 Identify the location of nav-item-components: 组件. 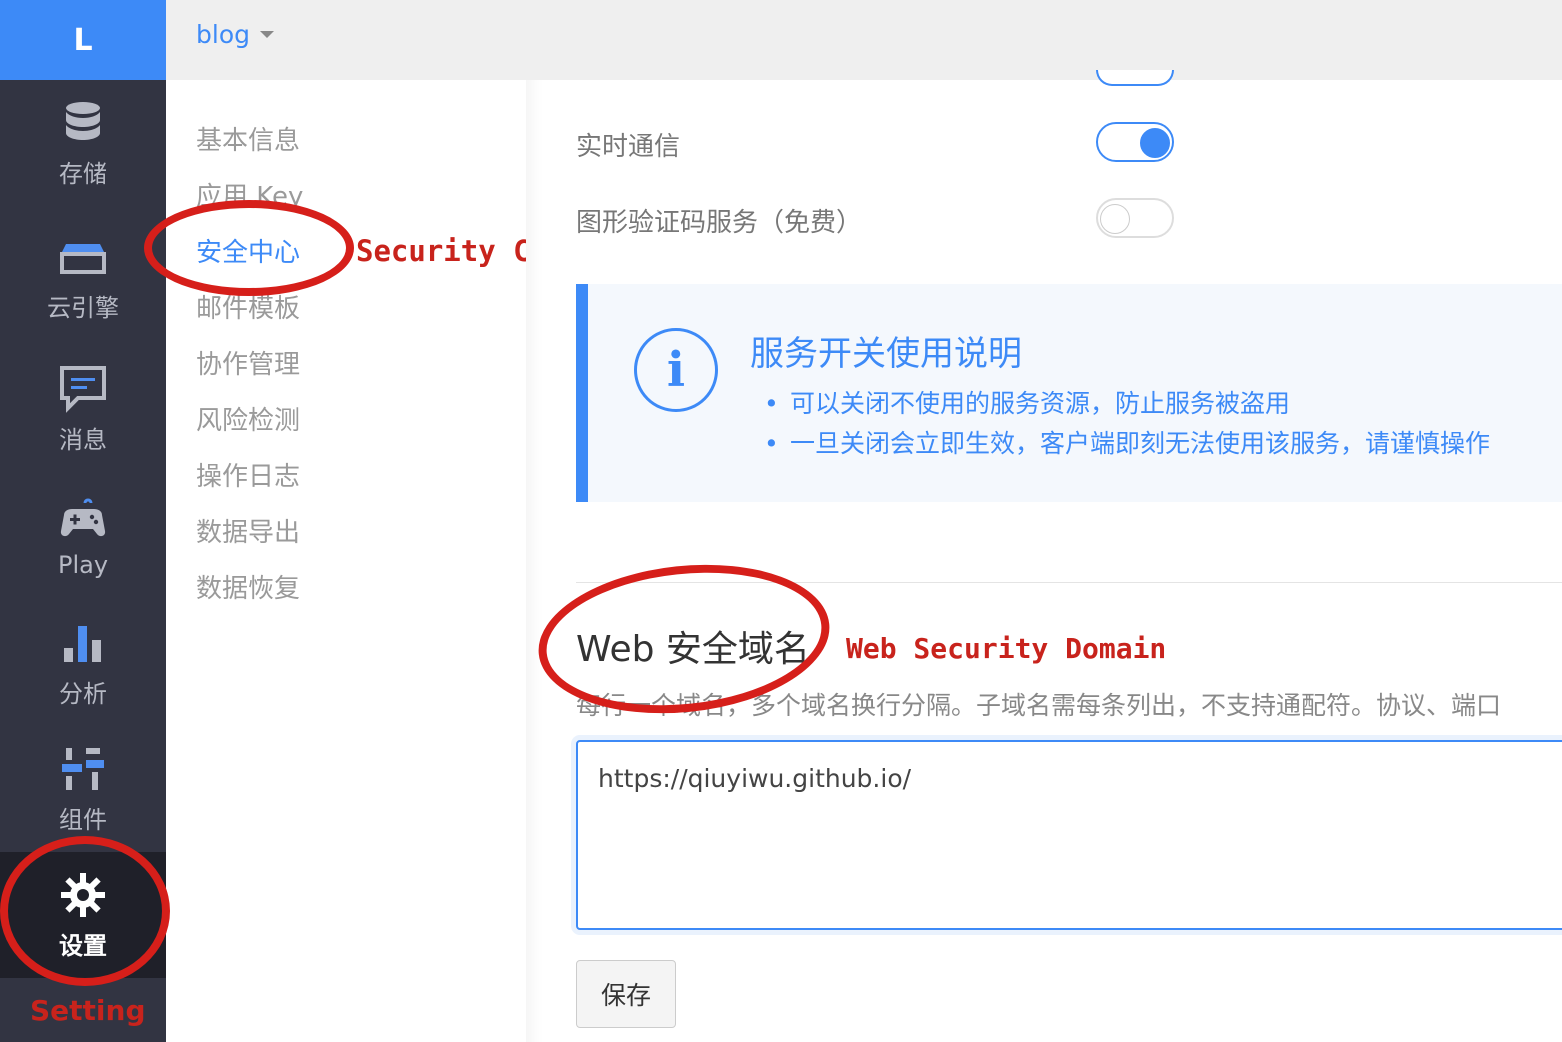
(83, 789).